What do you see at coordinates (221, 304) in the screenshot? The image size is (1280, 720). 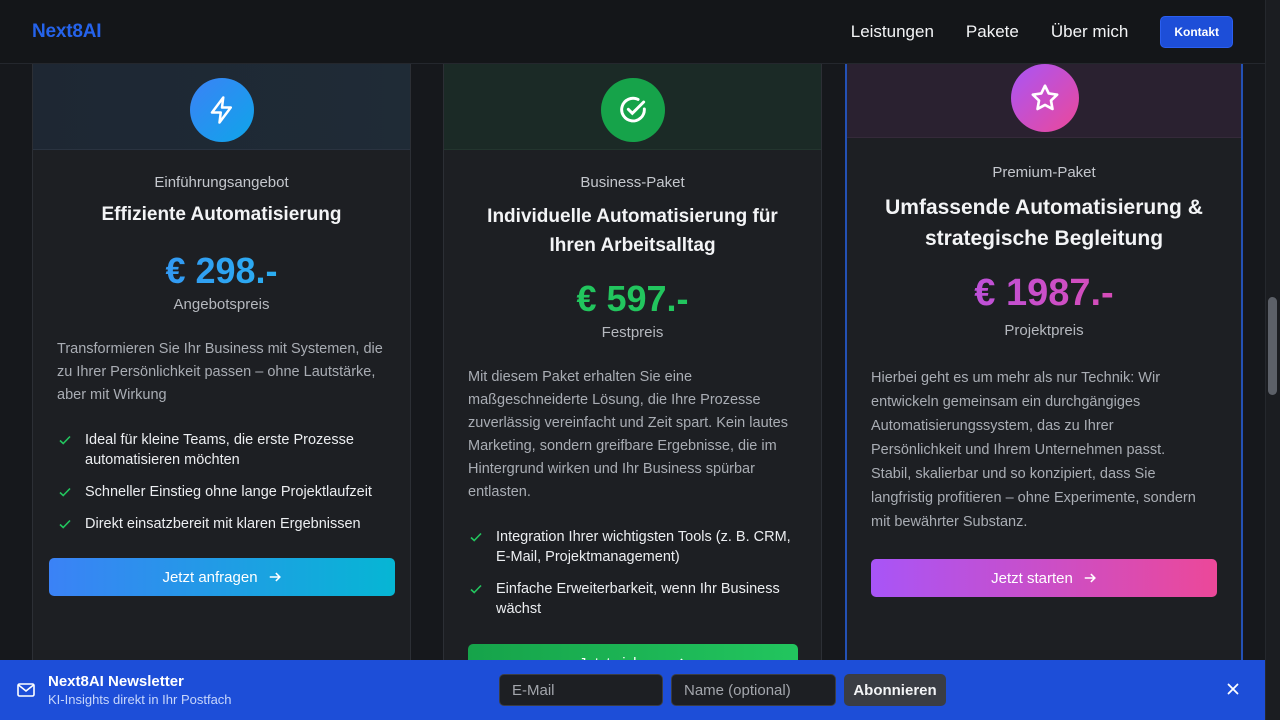 I see `price-type: Angebotspreis` at bounding box center [221, 304].